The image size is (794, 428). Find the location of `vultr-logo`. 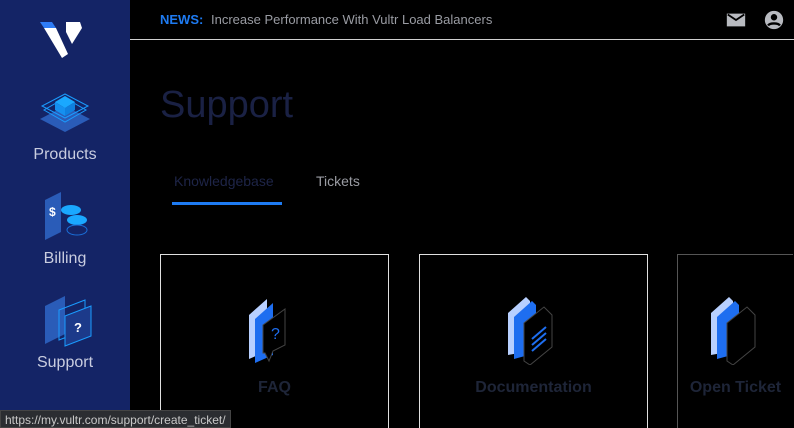

vultr-logo is located at coordinates (61, 39).